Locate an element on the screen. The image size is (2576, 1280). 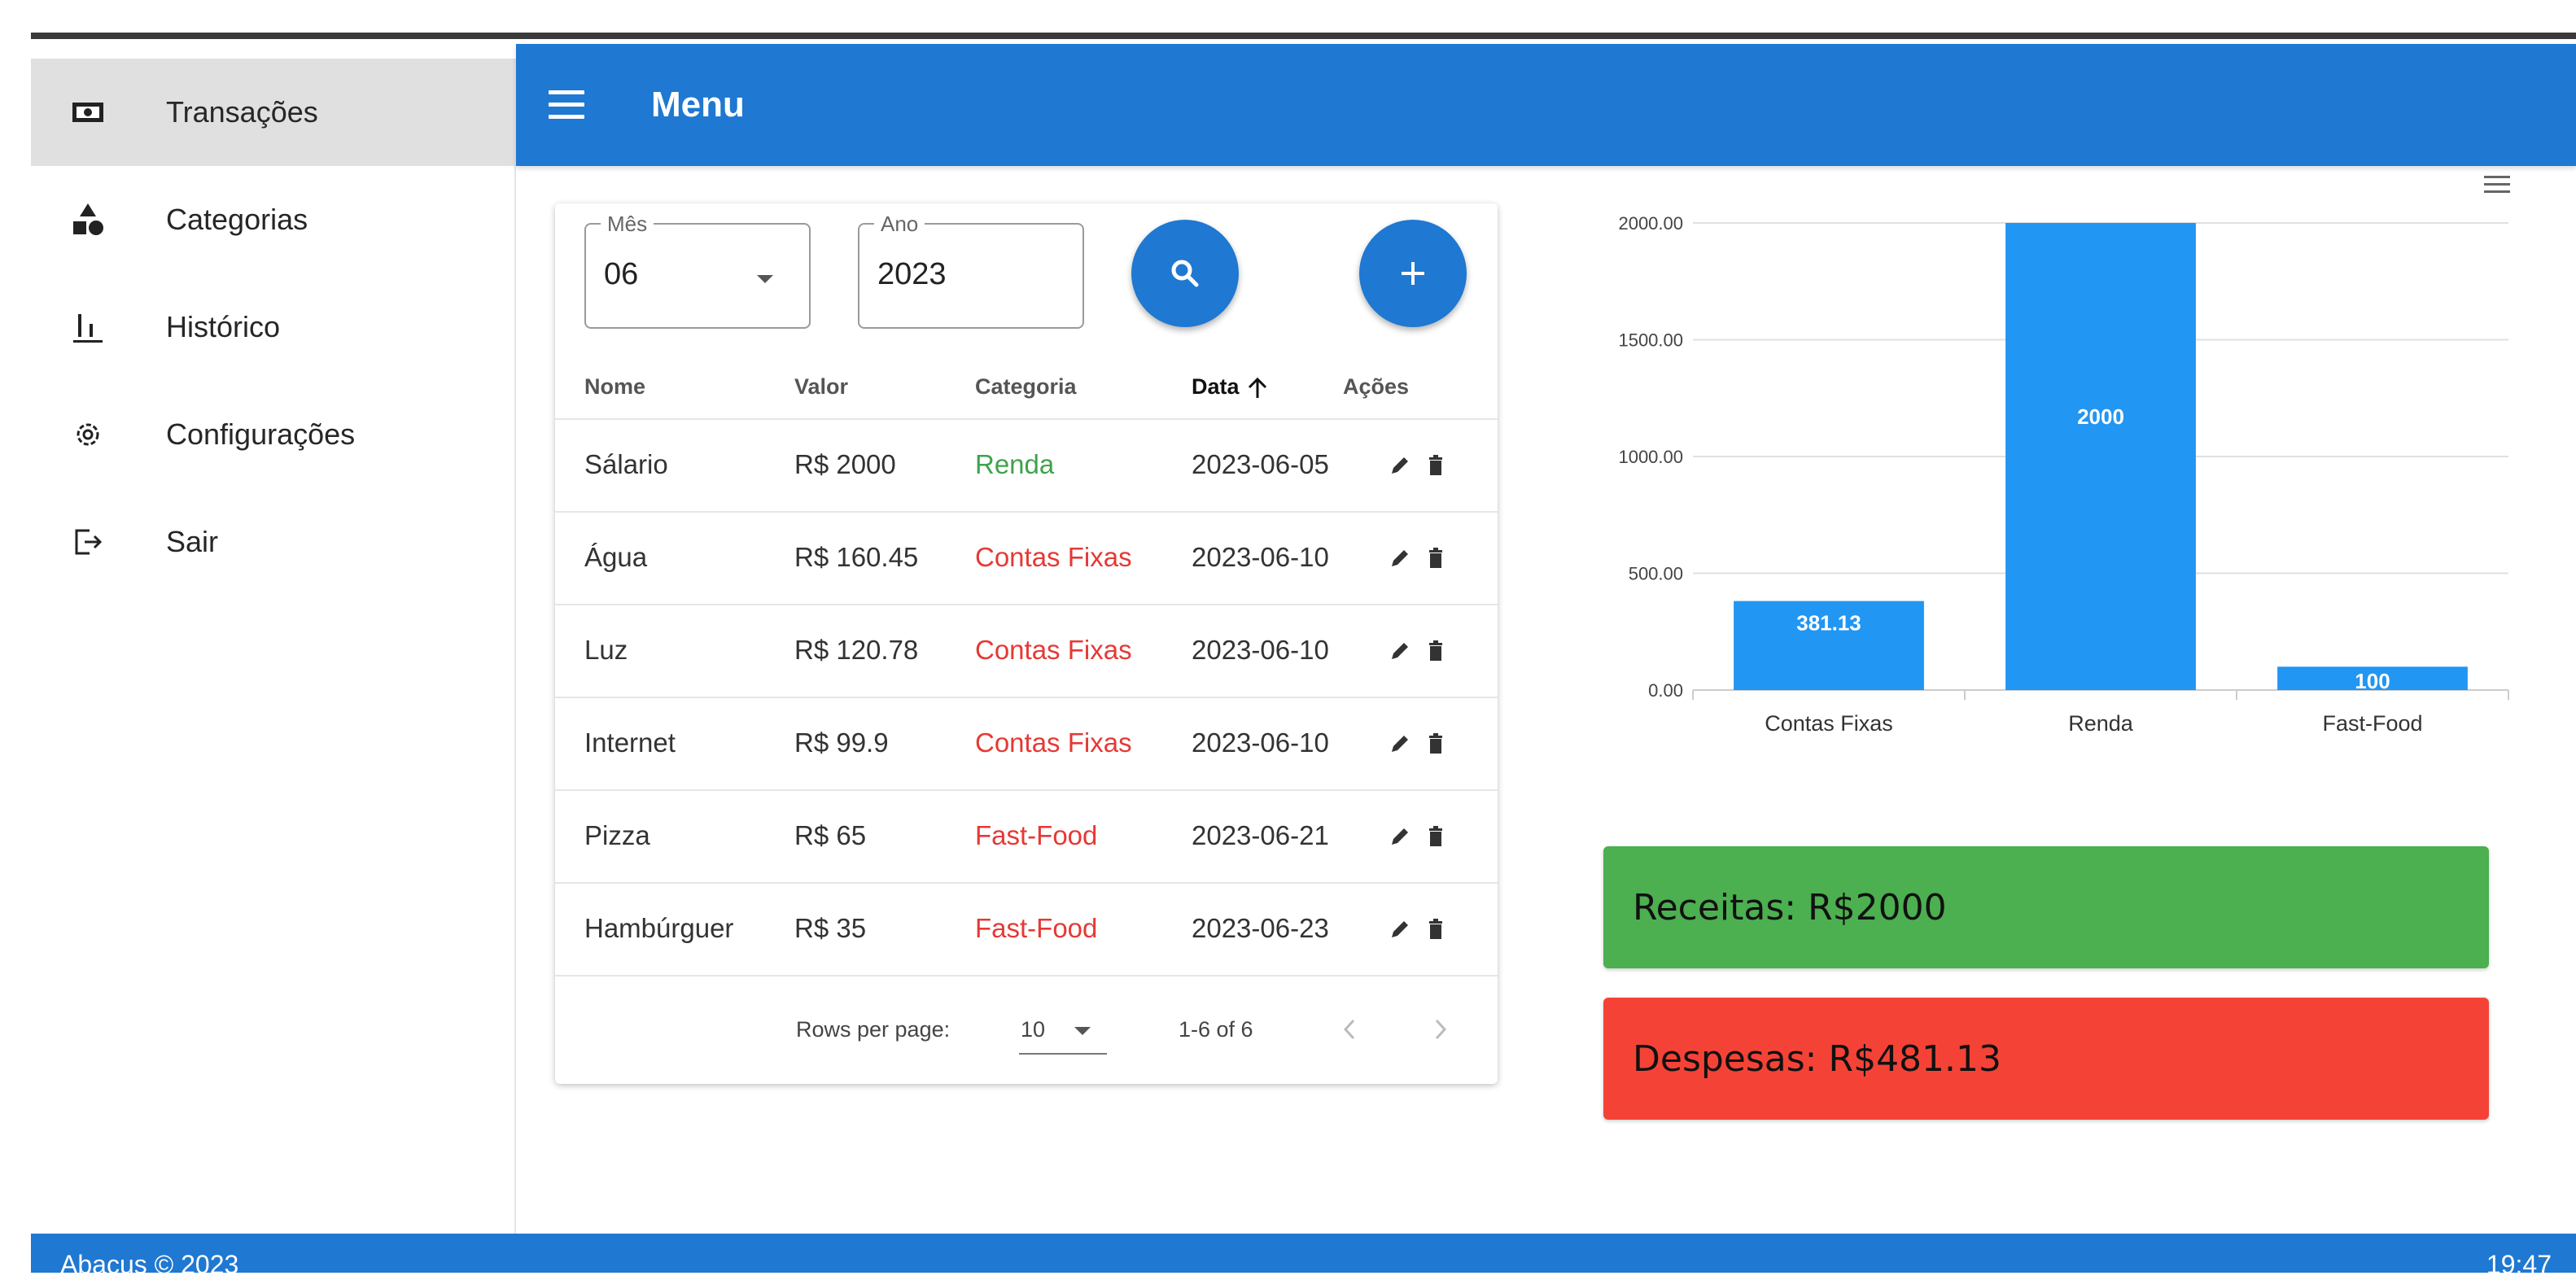
month-label: Mês is located at coordinates (627, 225).